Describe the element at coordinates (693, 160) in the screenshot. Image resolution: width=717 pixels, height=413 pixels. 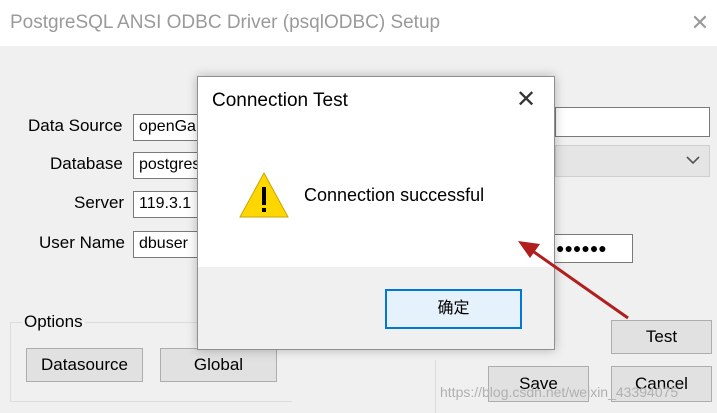
I see `chevron-down-icon` at that location.